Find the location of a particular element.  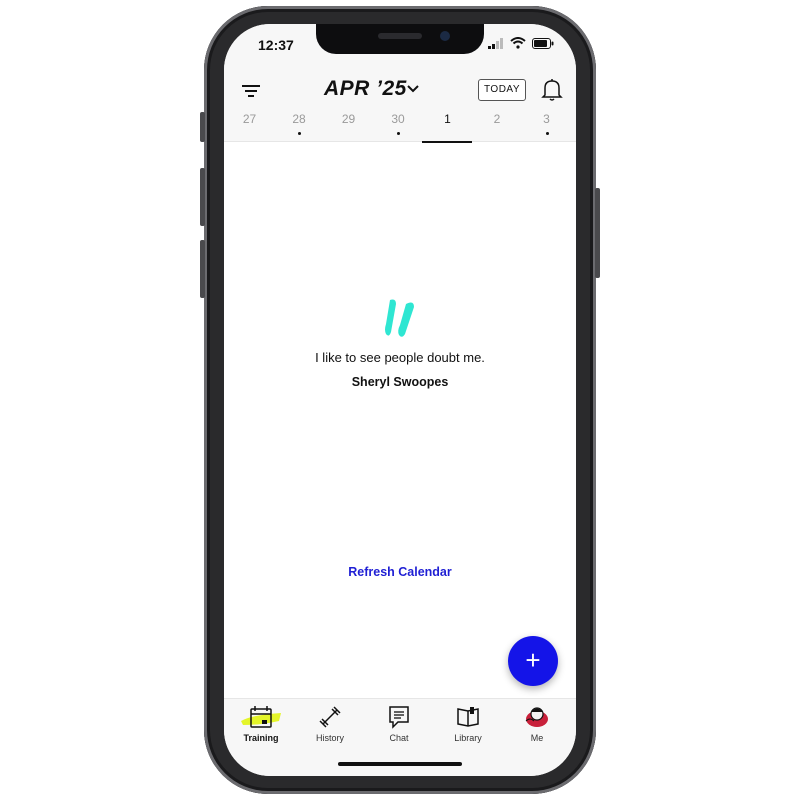

front-camera is located at coordinates (445, 36).